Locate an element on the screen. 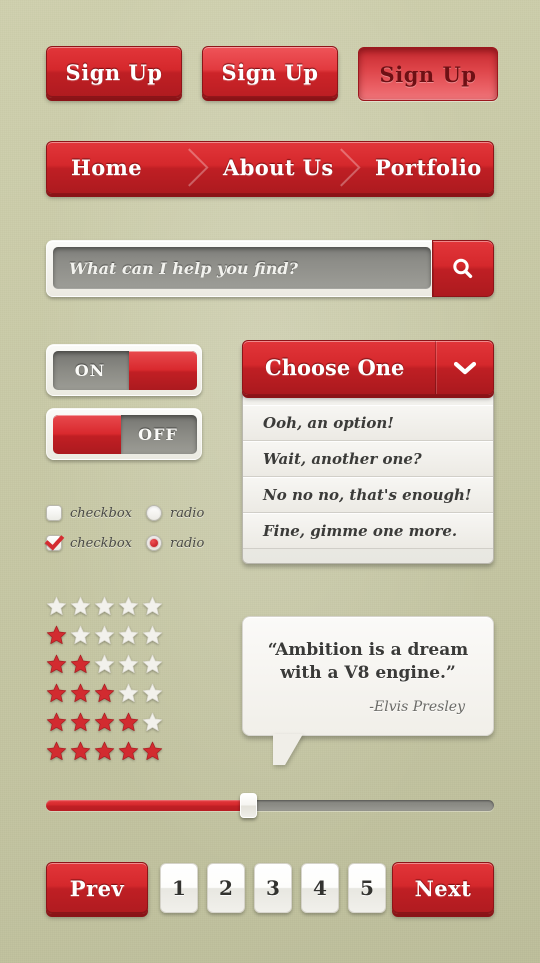 This screenshot has height=963, width=540. nav-item-portfolio: Portfolio is located at coordinates (417, 167).